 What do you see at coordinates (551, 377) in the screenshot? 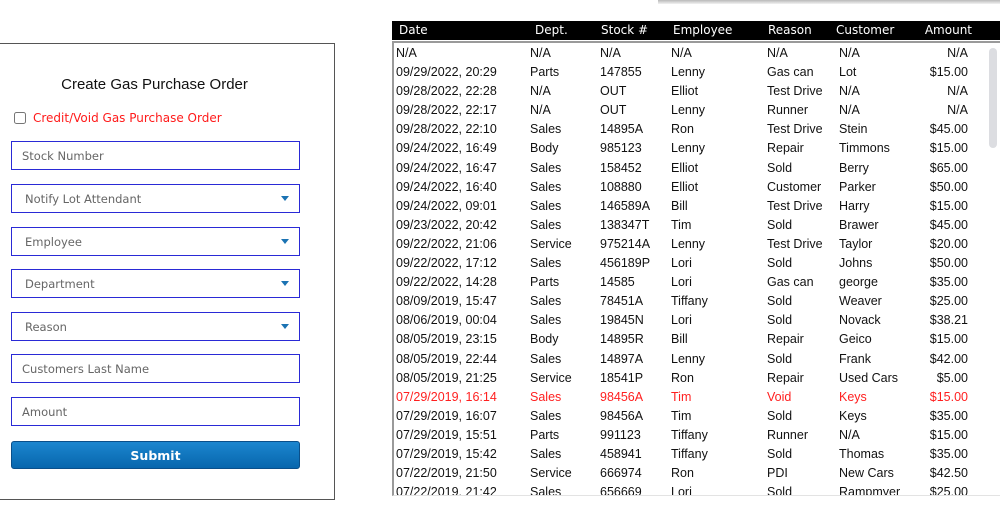
I see `cell-dept: Service` at bounding box center [551, 377].